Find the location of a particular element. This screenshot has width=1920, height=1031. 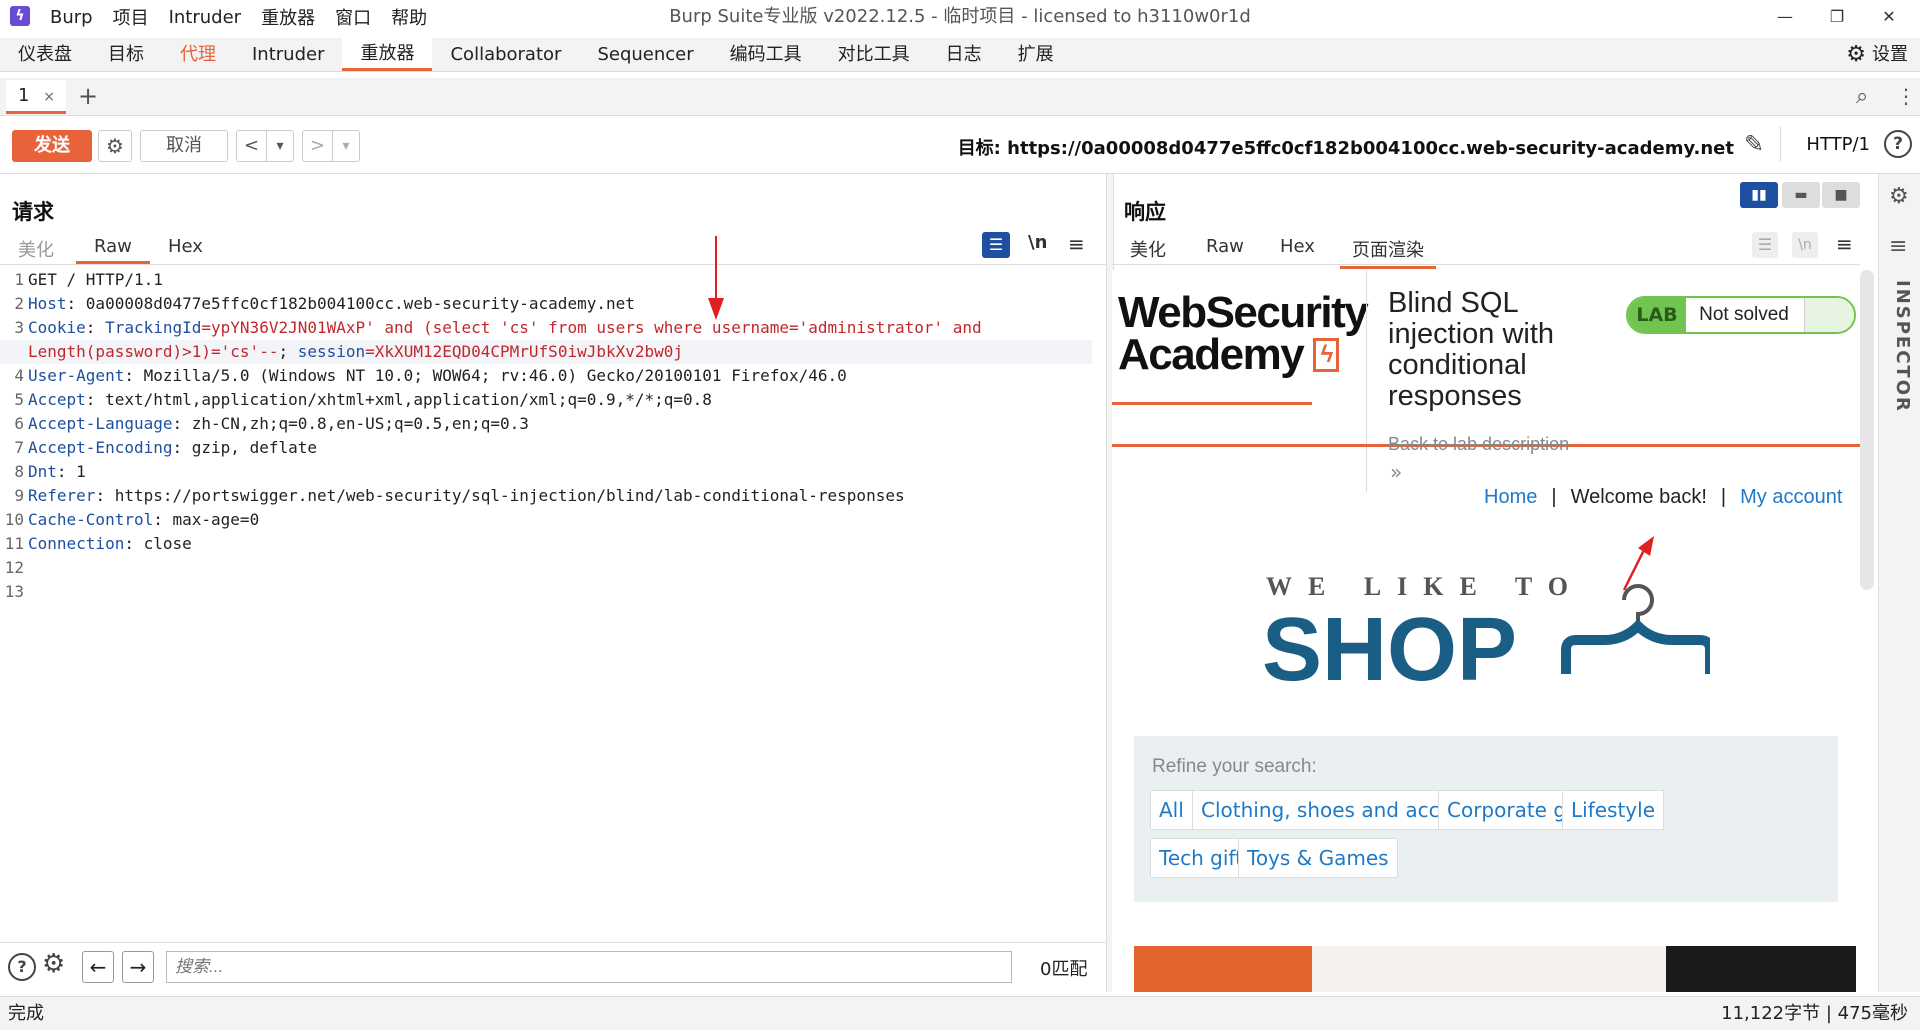

back-dropdown-button: ▾ is located at coordinates (280, 146).